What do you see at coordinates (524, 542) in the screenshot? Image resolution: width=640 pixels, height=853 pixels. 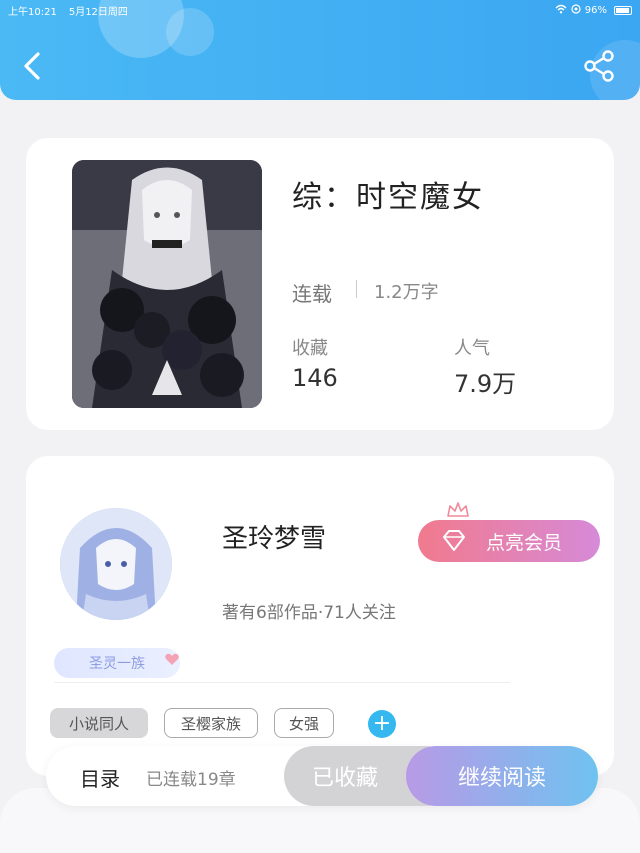 I see `vip-button-label: 点亮会员` at bounding box center [524, 542].